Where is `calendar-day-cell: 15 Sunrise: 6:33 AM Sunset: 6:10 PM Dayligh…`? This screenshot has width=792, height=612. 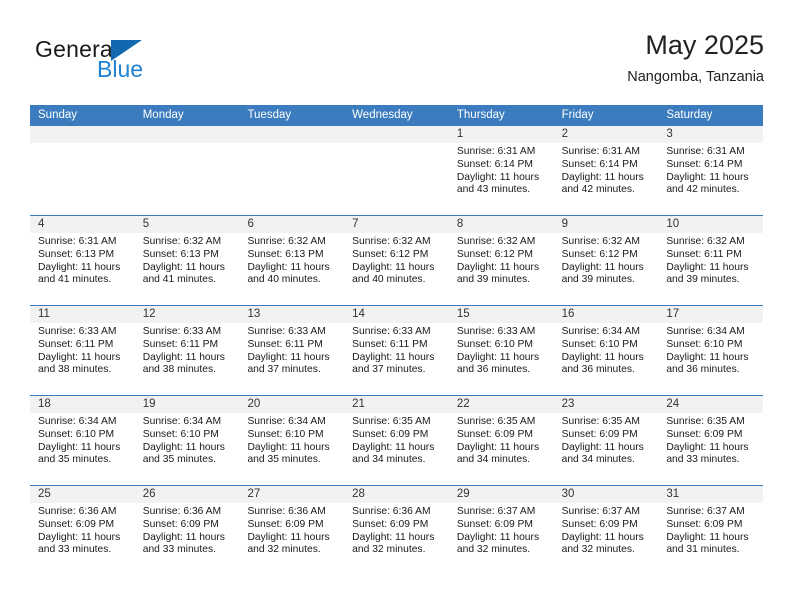 calendar-day-cell: 15 Sunrise: 6:33 AM Sunset: 6:10 PM Dayligh… is located at coordinates (501, 350).